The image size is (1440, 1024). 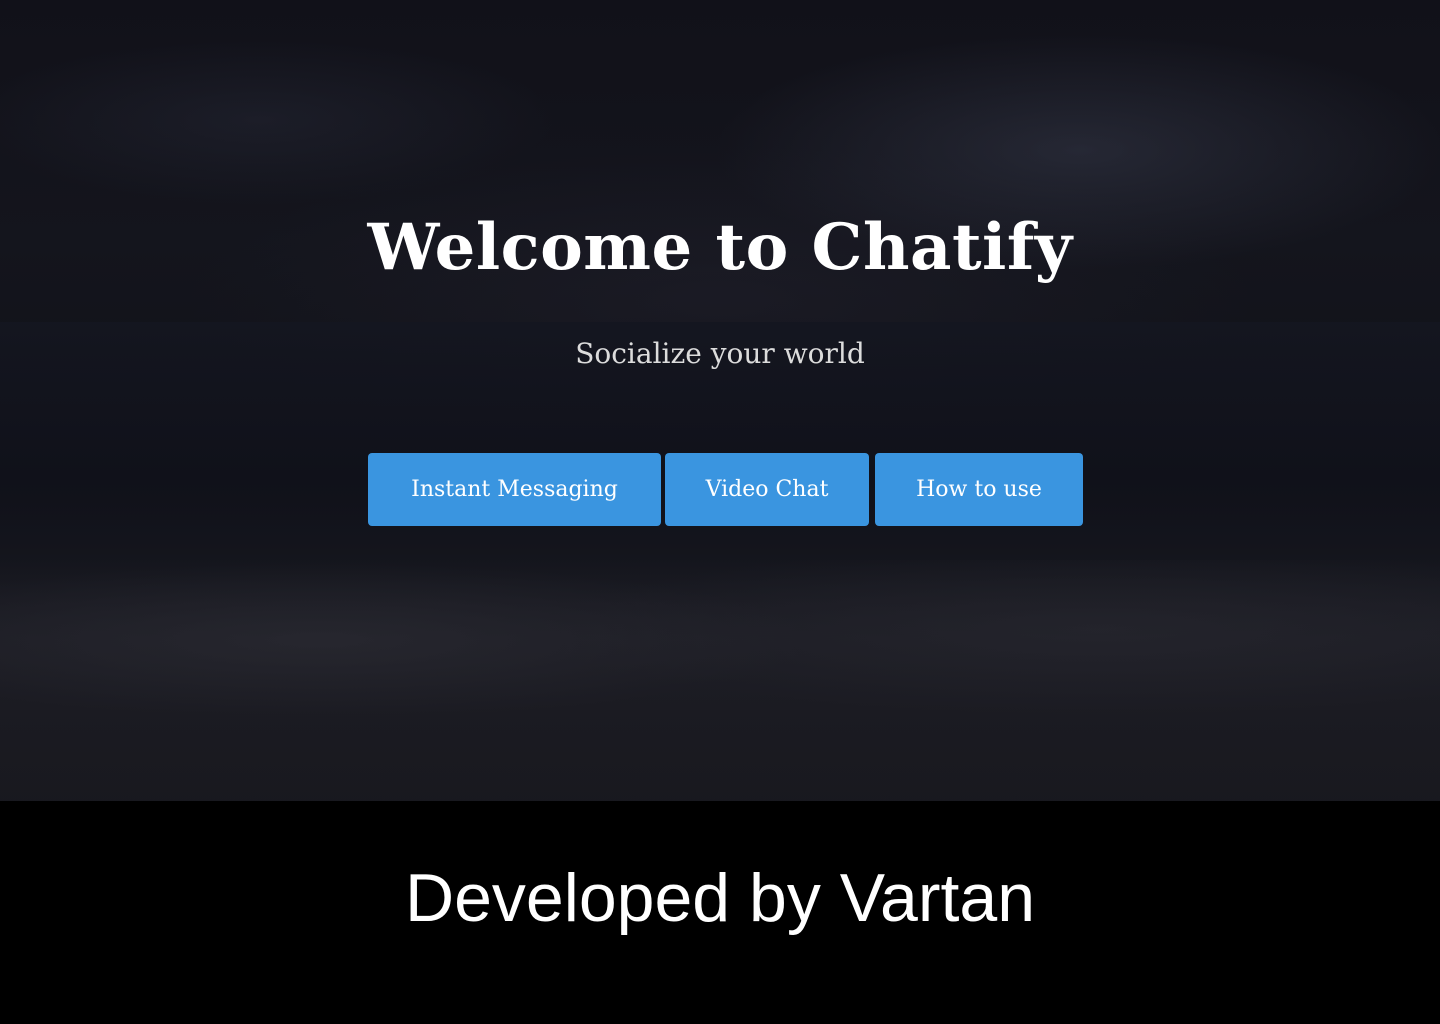 I want to click on how-to-use-button: How to use, so click(x=979, y=489).